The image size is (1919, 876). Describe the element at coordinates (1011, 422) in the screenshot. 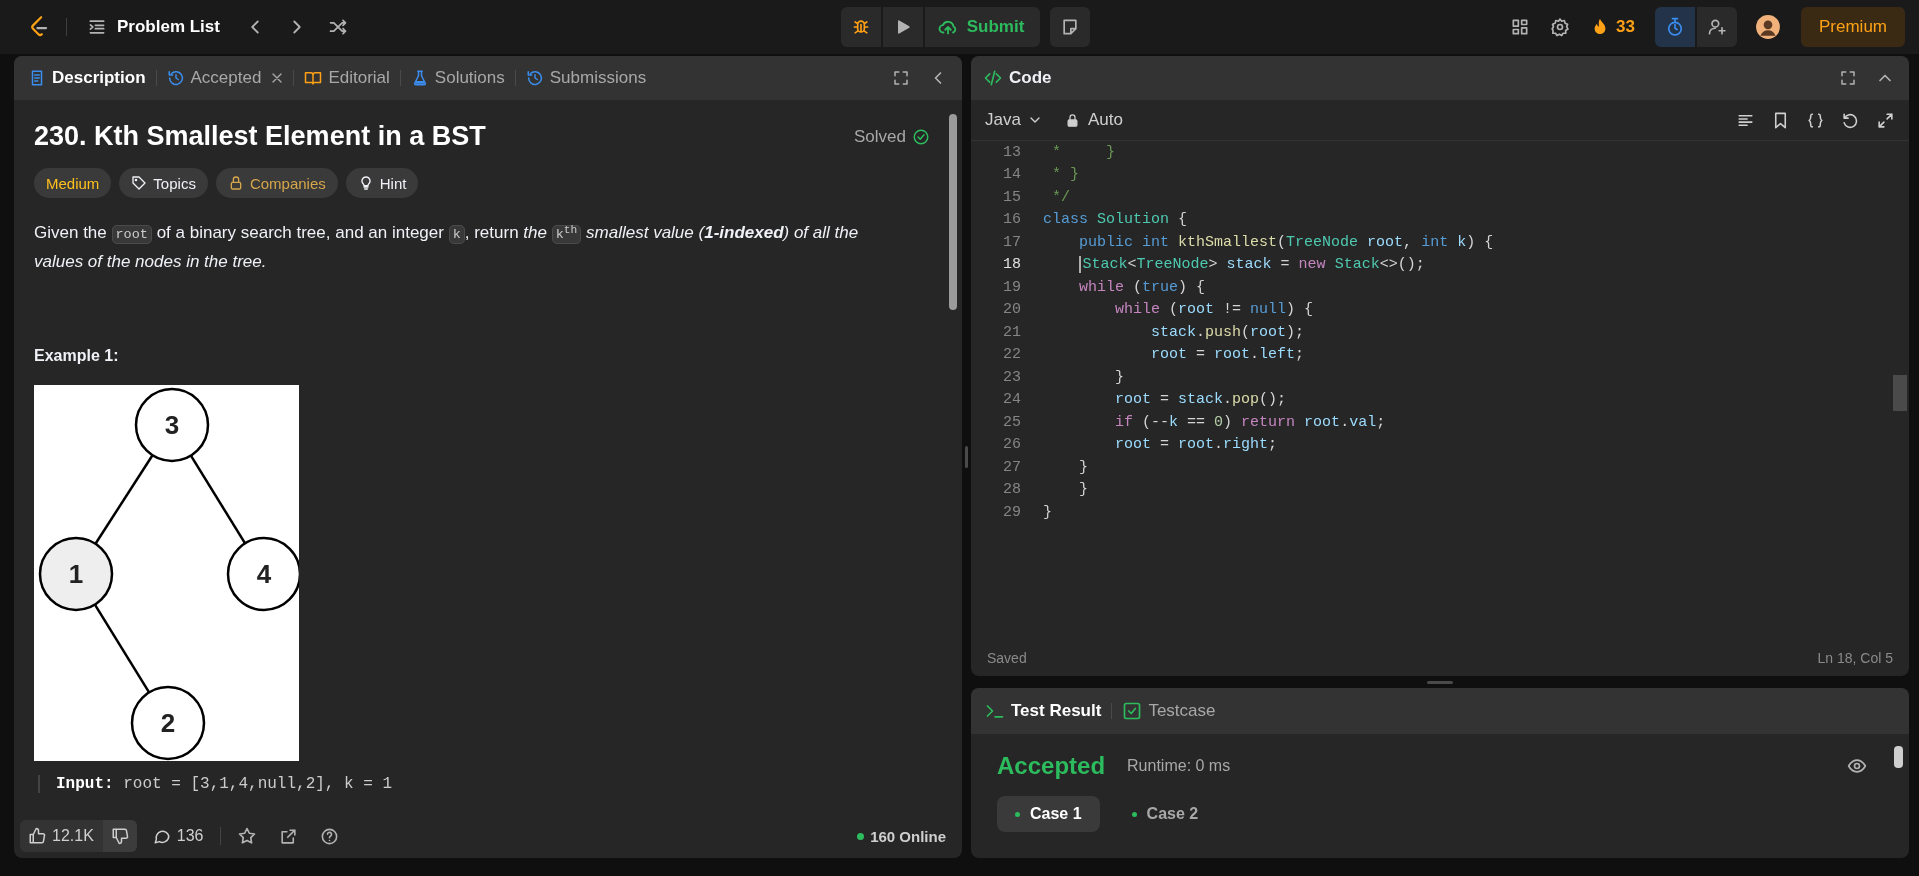

I see `line-number: 25` at that location.